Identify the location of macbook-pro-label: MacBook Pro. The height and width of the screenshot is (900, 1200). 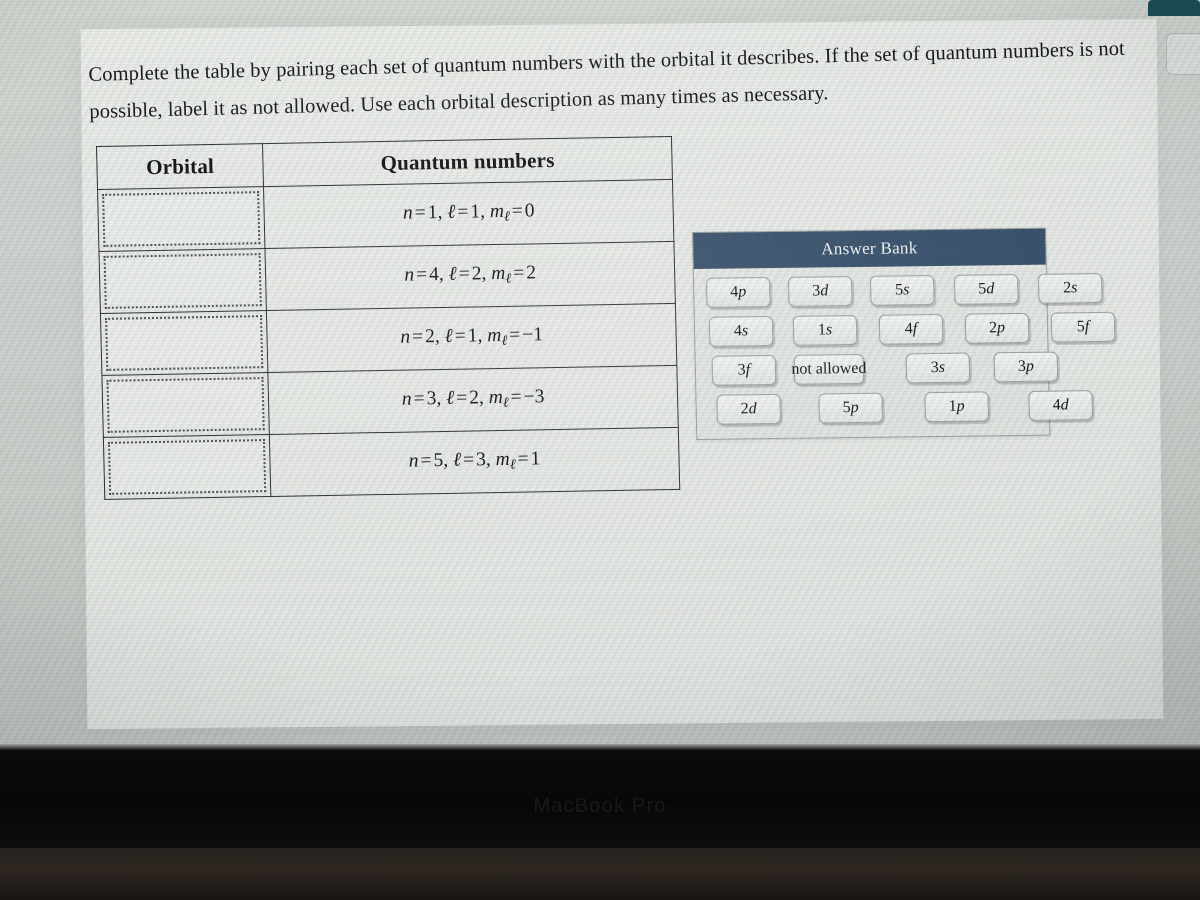
(600, 806).